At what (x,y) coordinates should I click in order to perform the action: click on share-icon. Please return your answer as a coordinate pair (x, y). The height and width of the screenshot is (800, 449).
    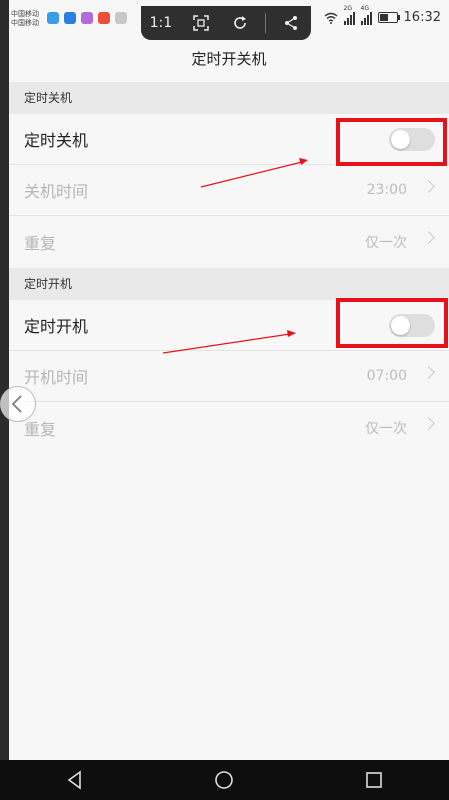
    Looking at the image, I should click on (291, 23).